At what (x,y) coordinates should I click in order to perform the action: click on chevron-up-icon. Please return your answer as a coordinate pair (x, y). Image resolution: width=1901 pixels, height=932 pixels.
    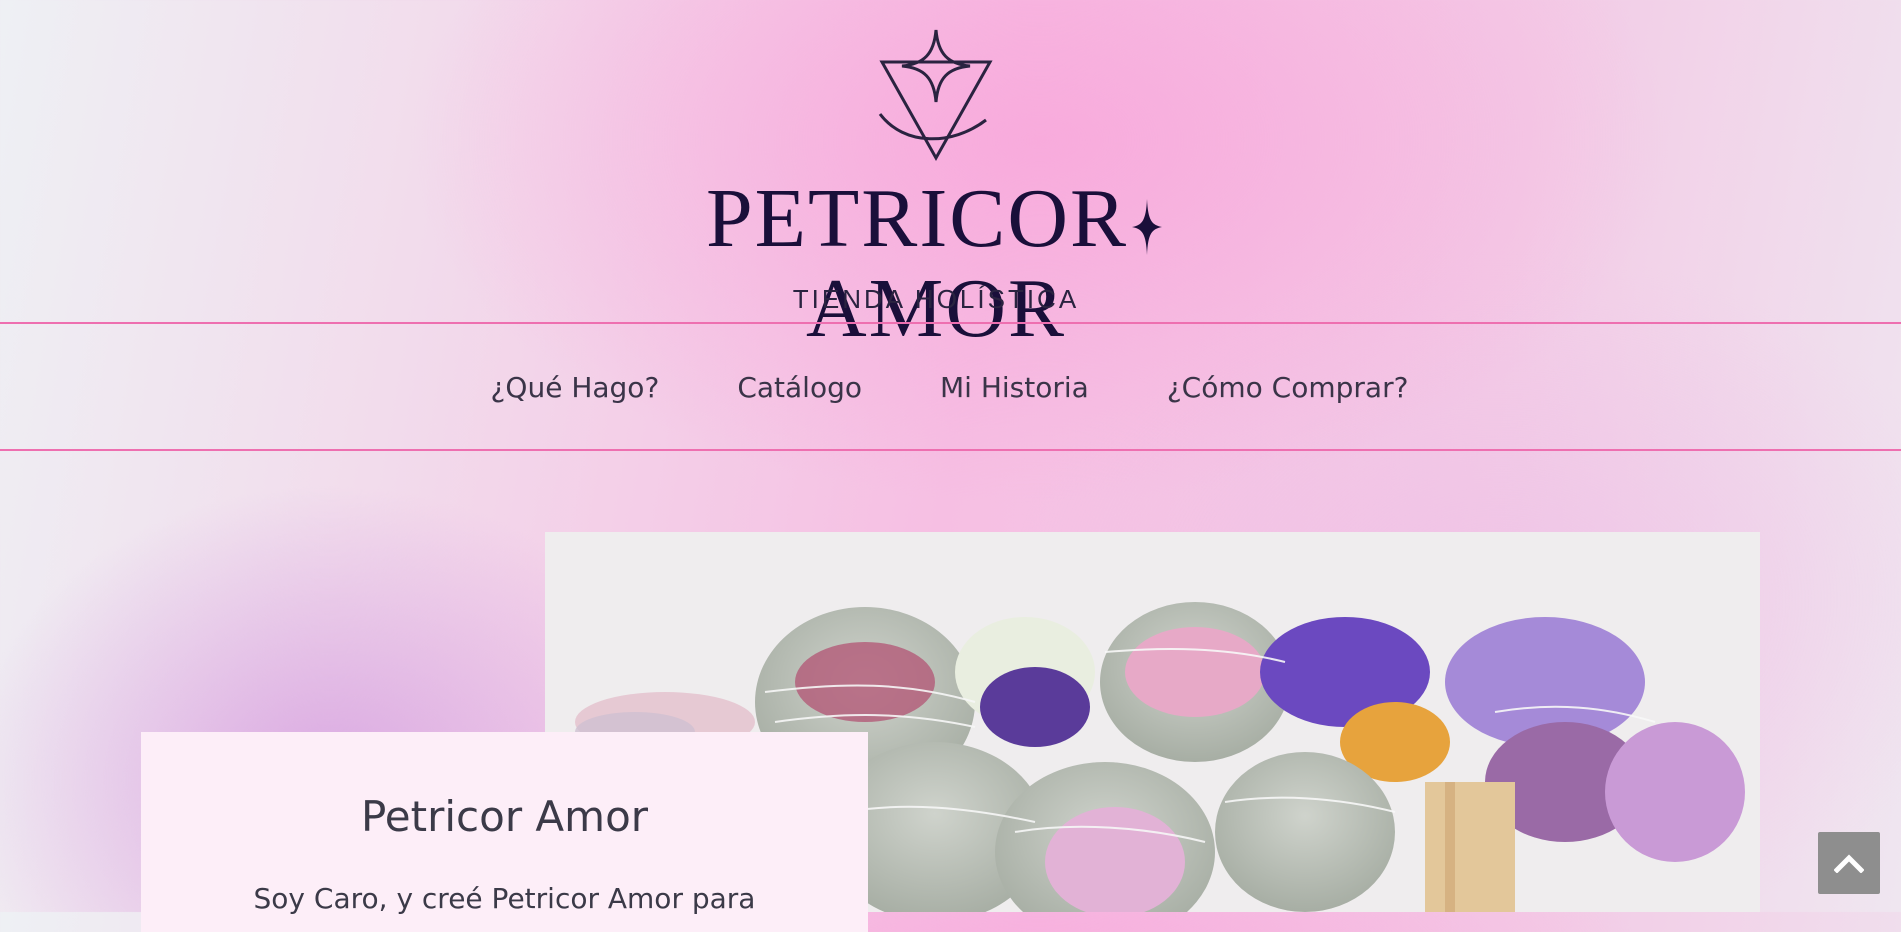
    Looking at the image, I should click on (1849, 863).